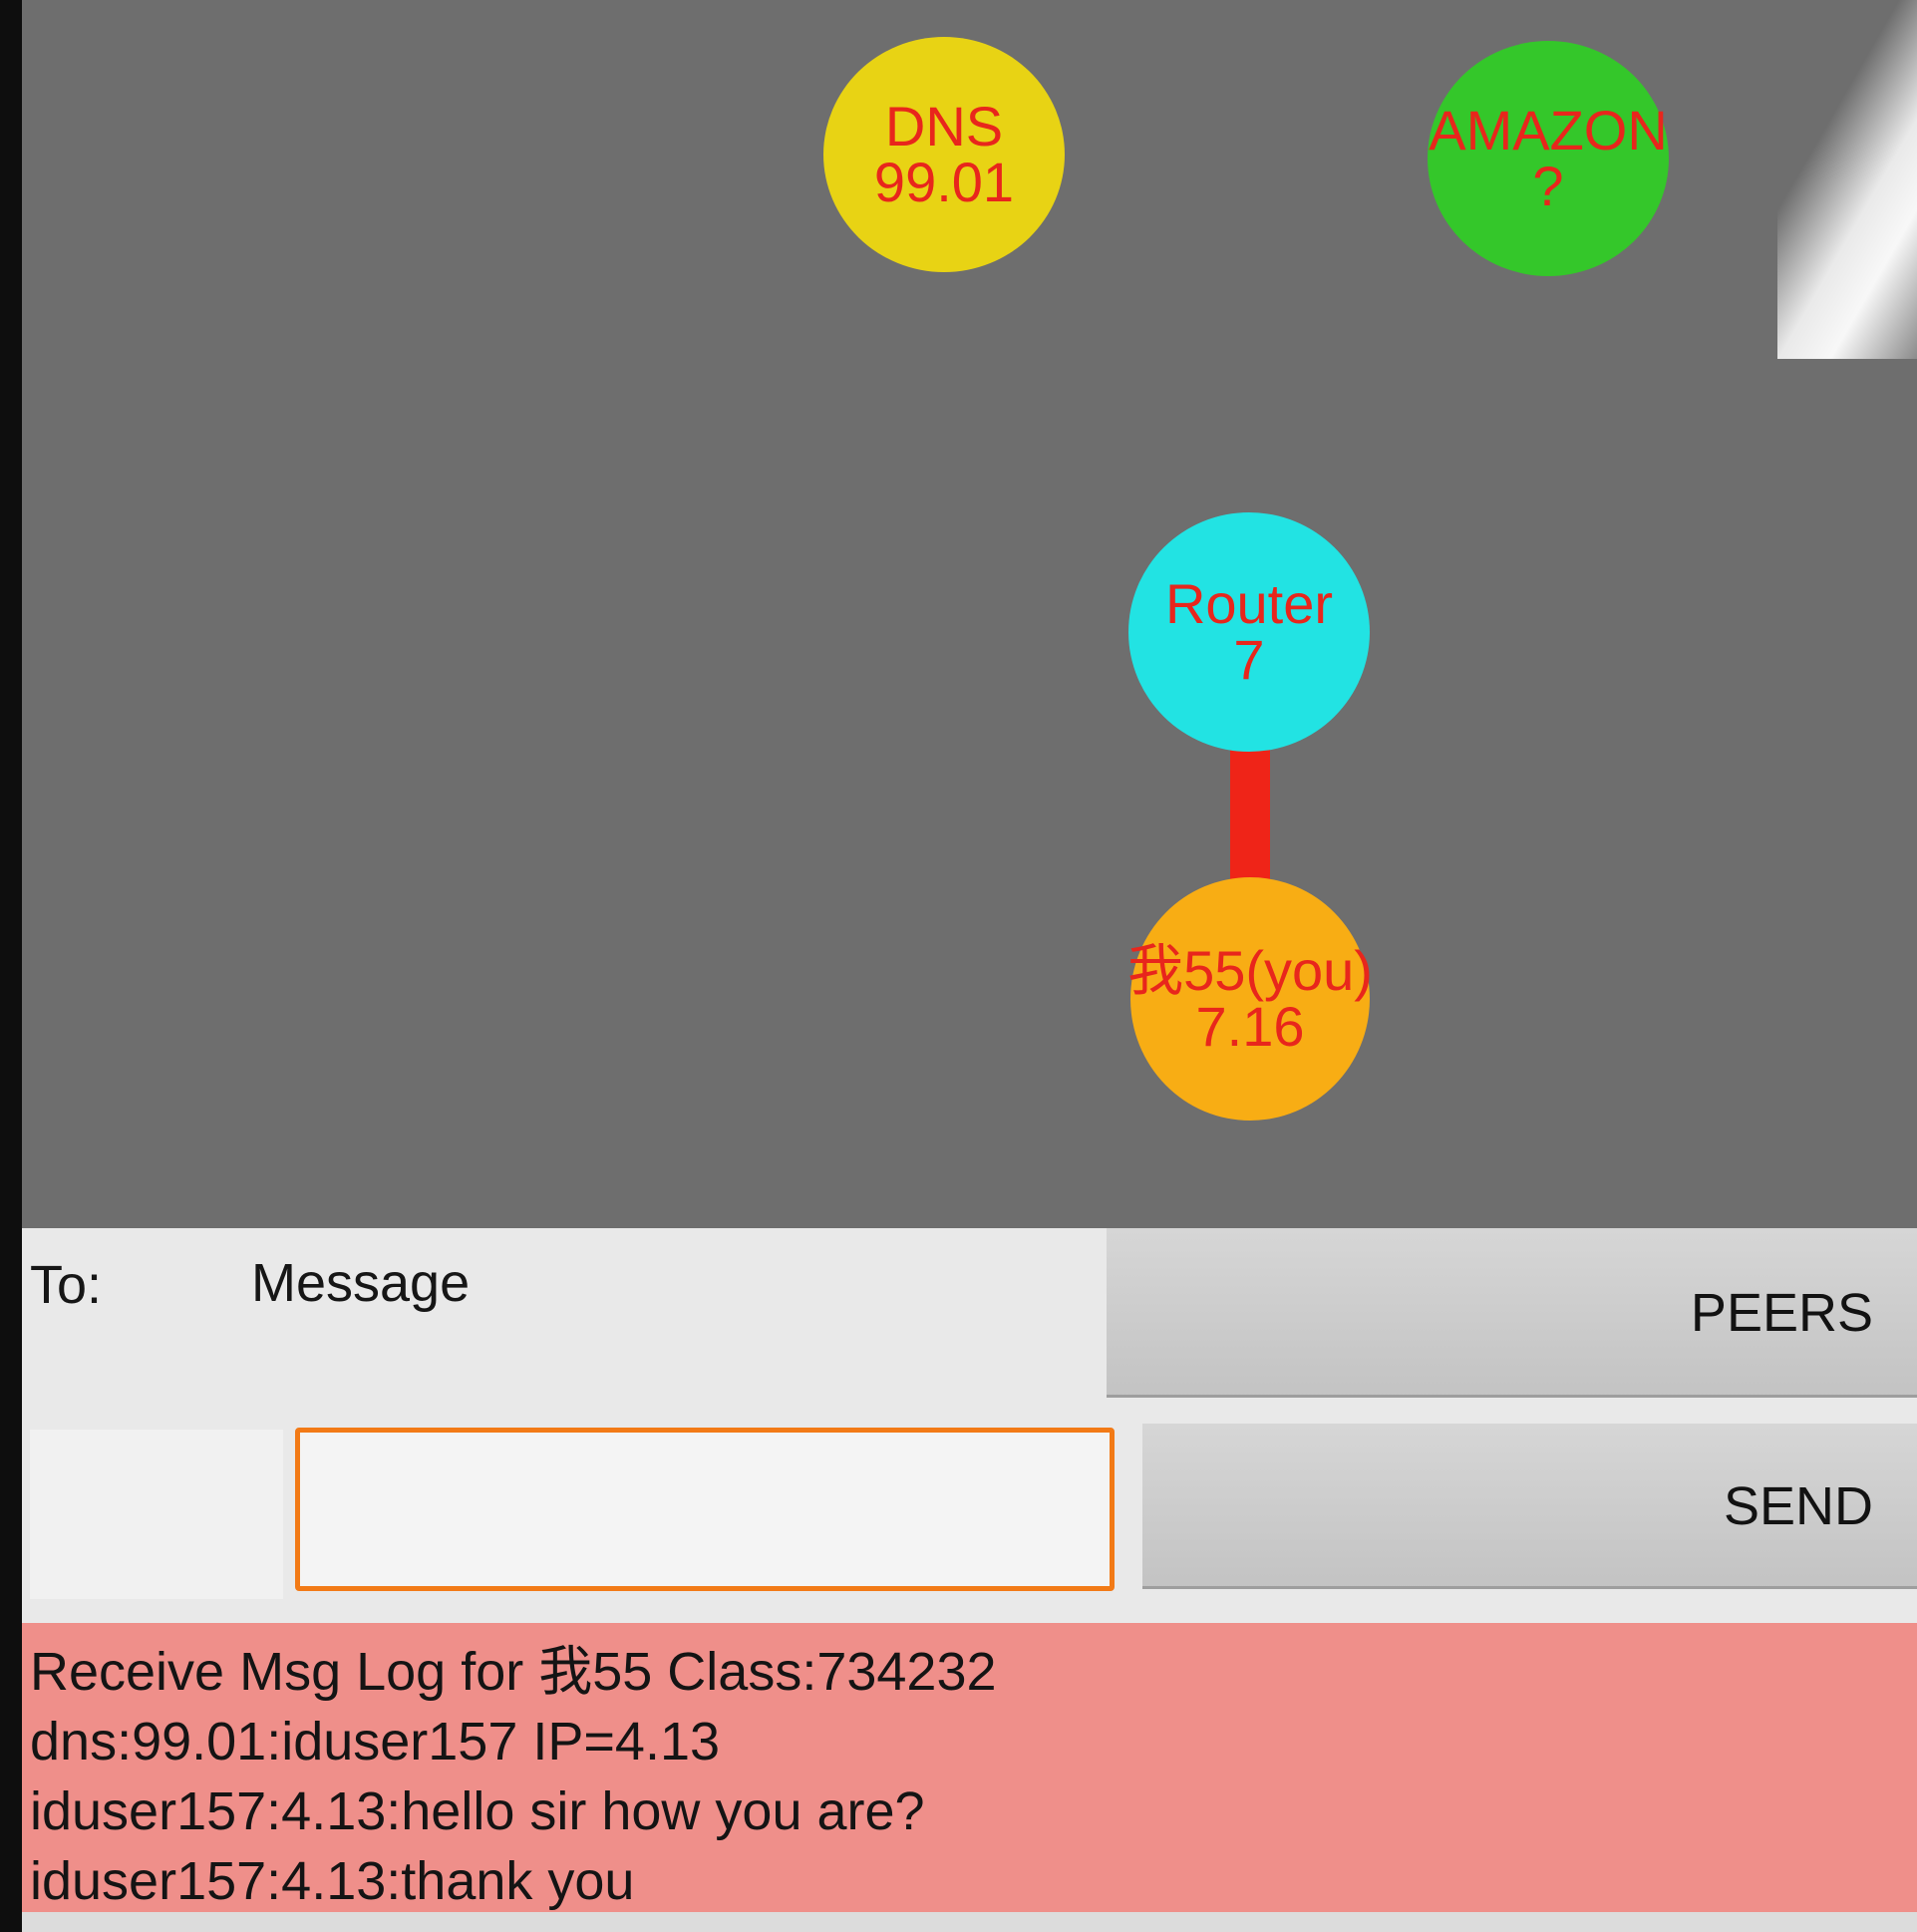  I want to click on node-dns-value: 99.01, so click(944, 182).